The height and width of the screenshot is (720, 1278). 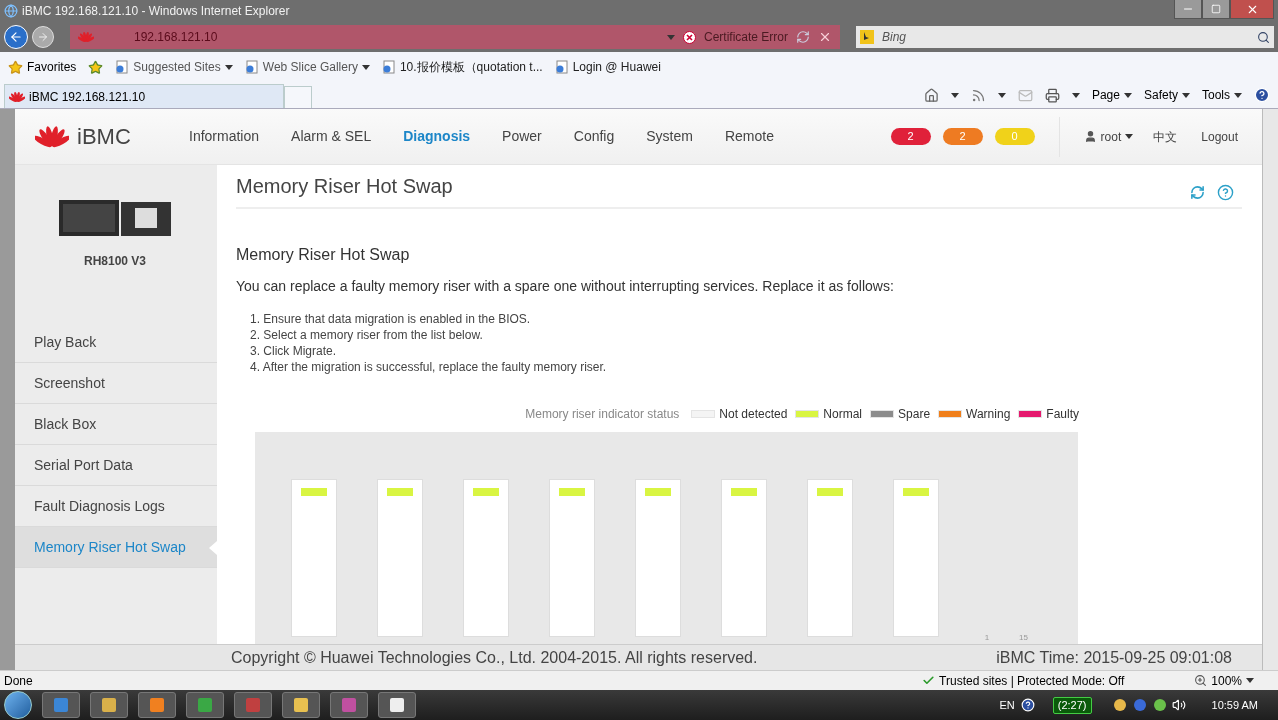 I want to click on browser-icon, so click(x=11, y=11).